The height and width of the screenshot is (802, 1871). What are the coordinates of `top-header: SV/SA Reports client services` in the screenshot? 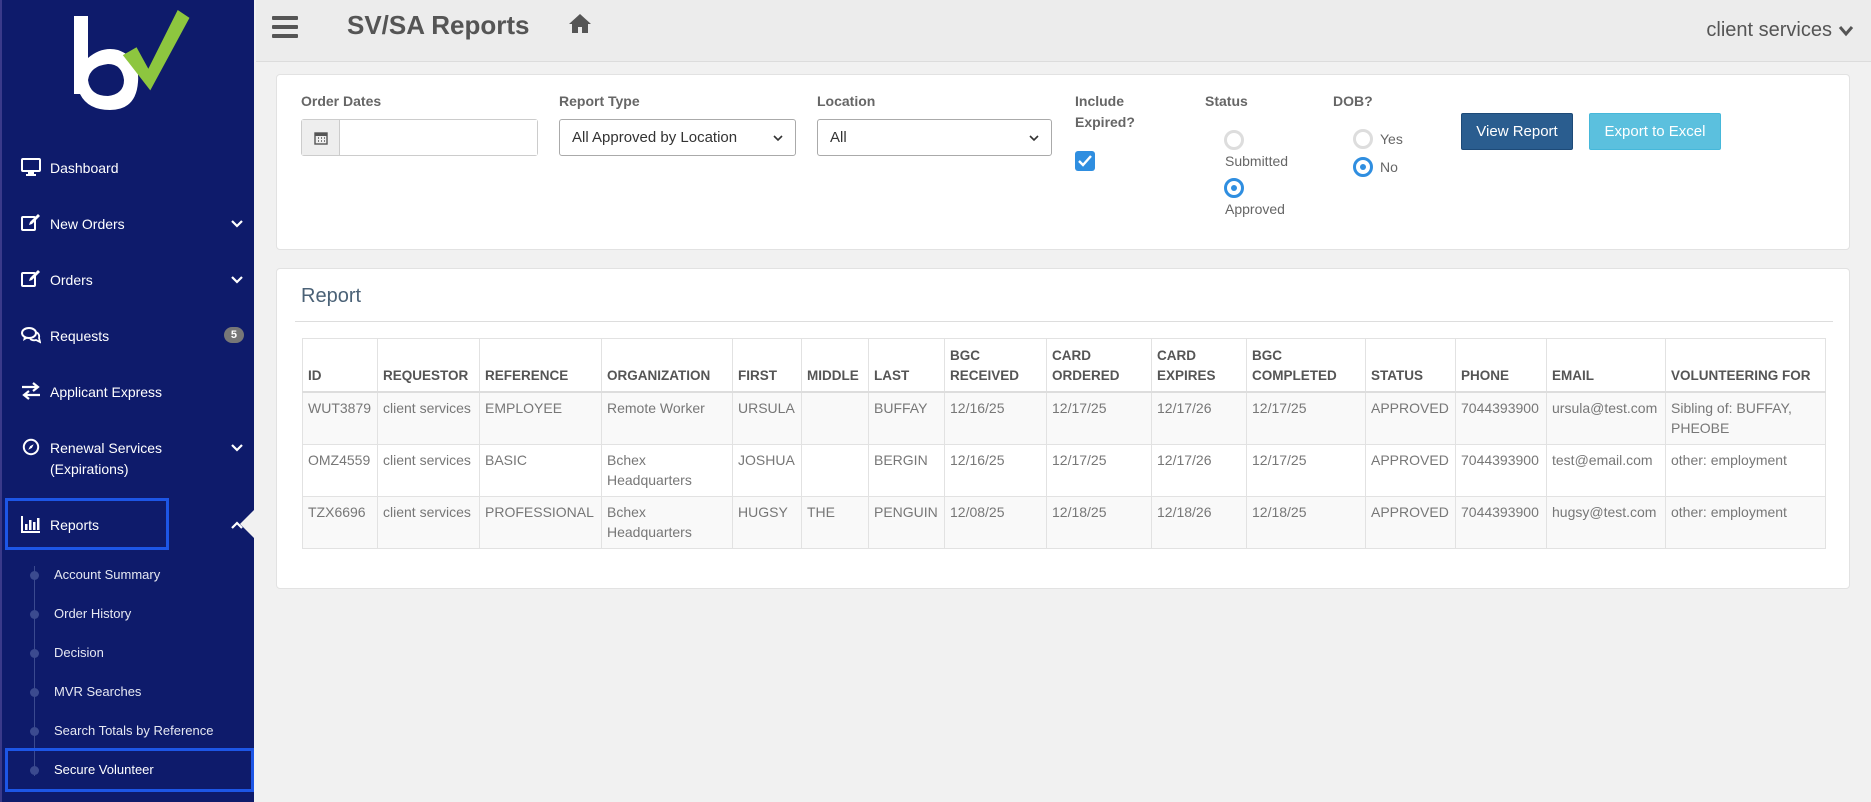 It's located at (1063, 31).